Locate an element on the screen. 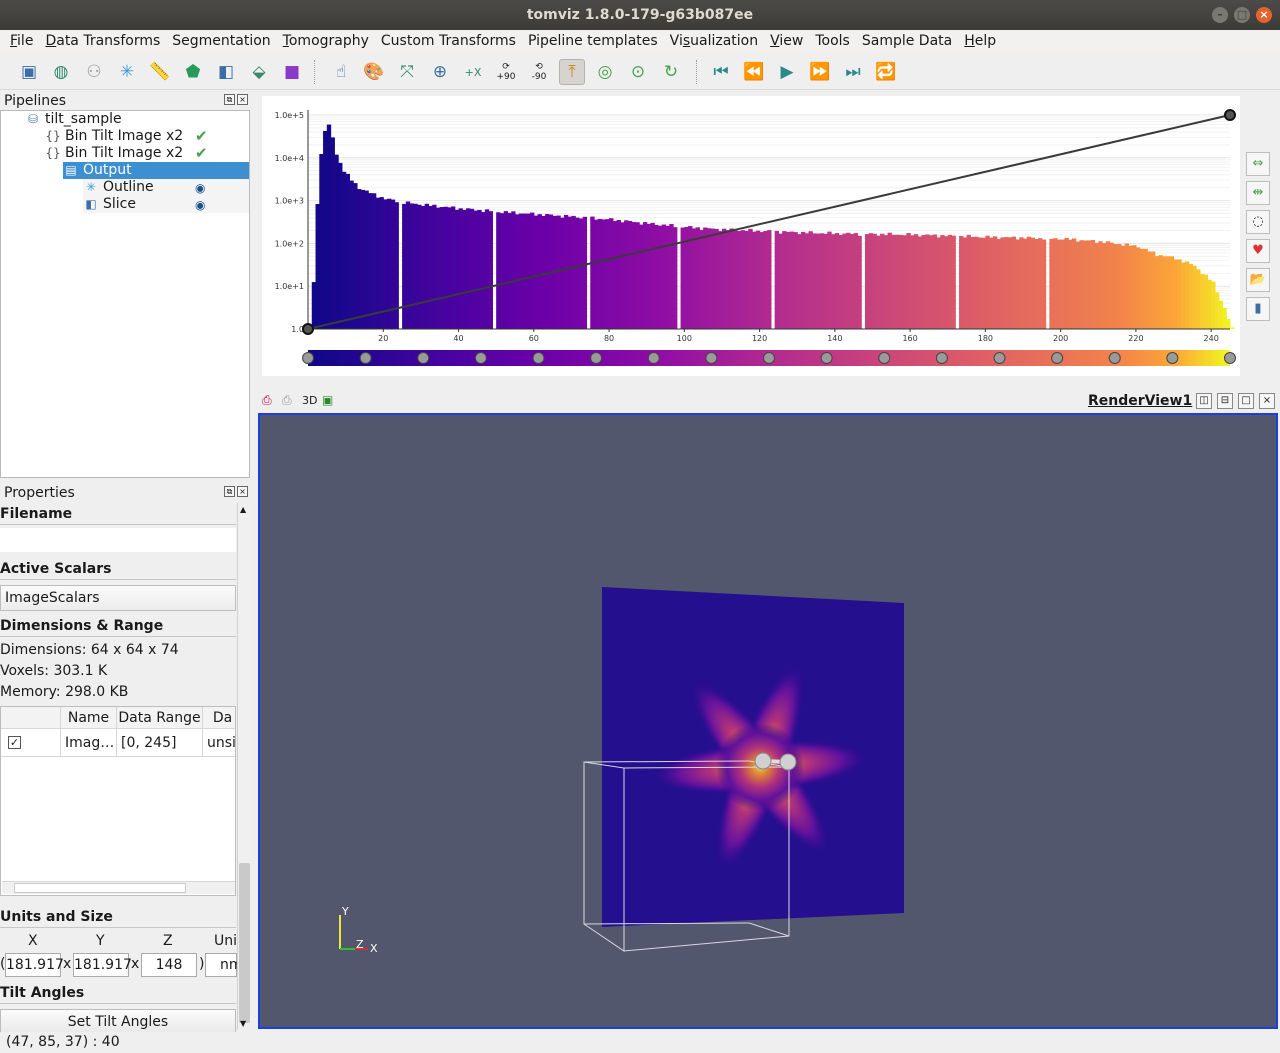 This screenshot has width=1280, height=1053. close-icon: × is located at coordinates (1264, 15).